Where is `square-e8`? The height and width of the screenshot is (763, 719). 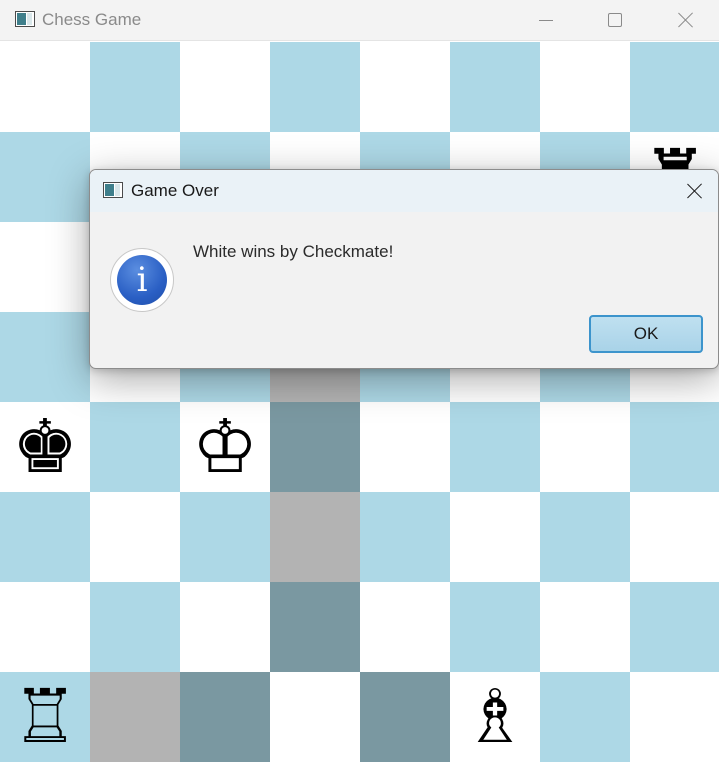 square-e8 is located at coordinates (405, 87).